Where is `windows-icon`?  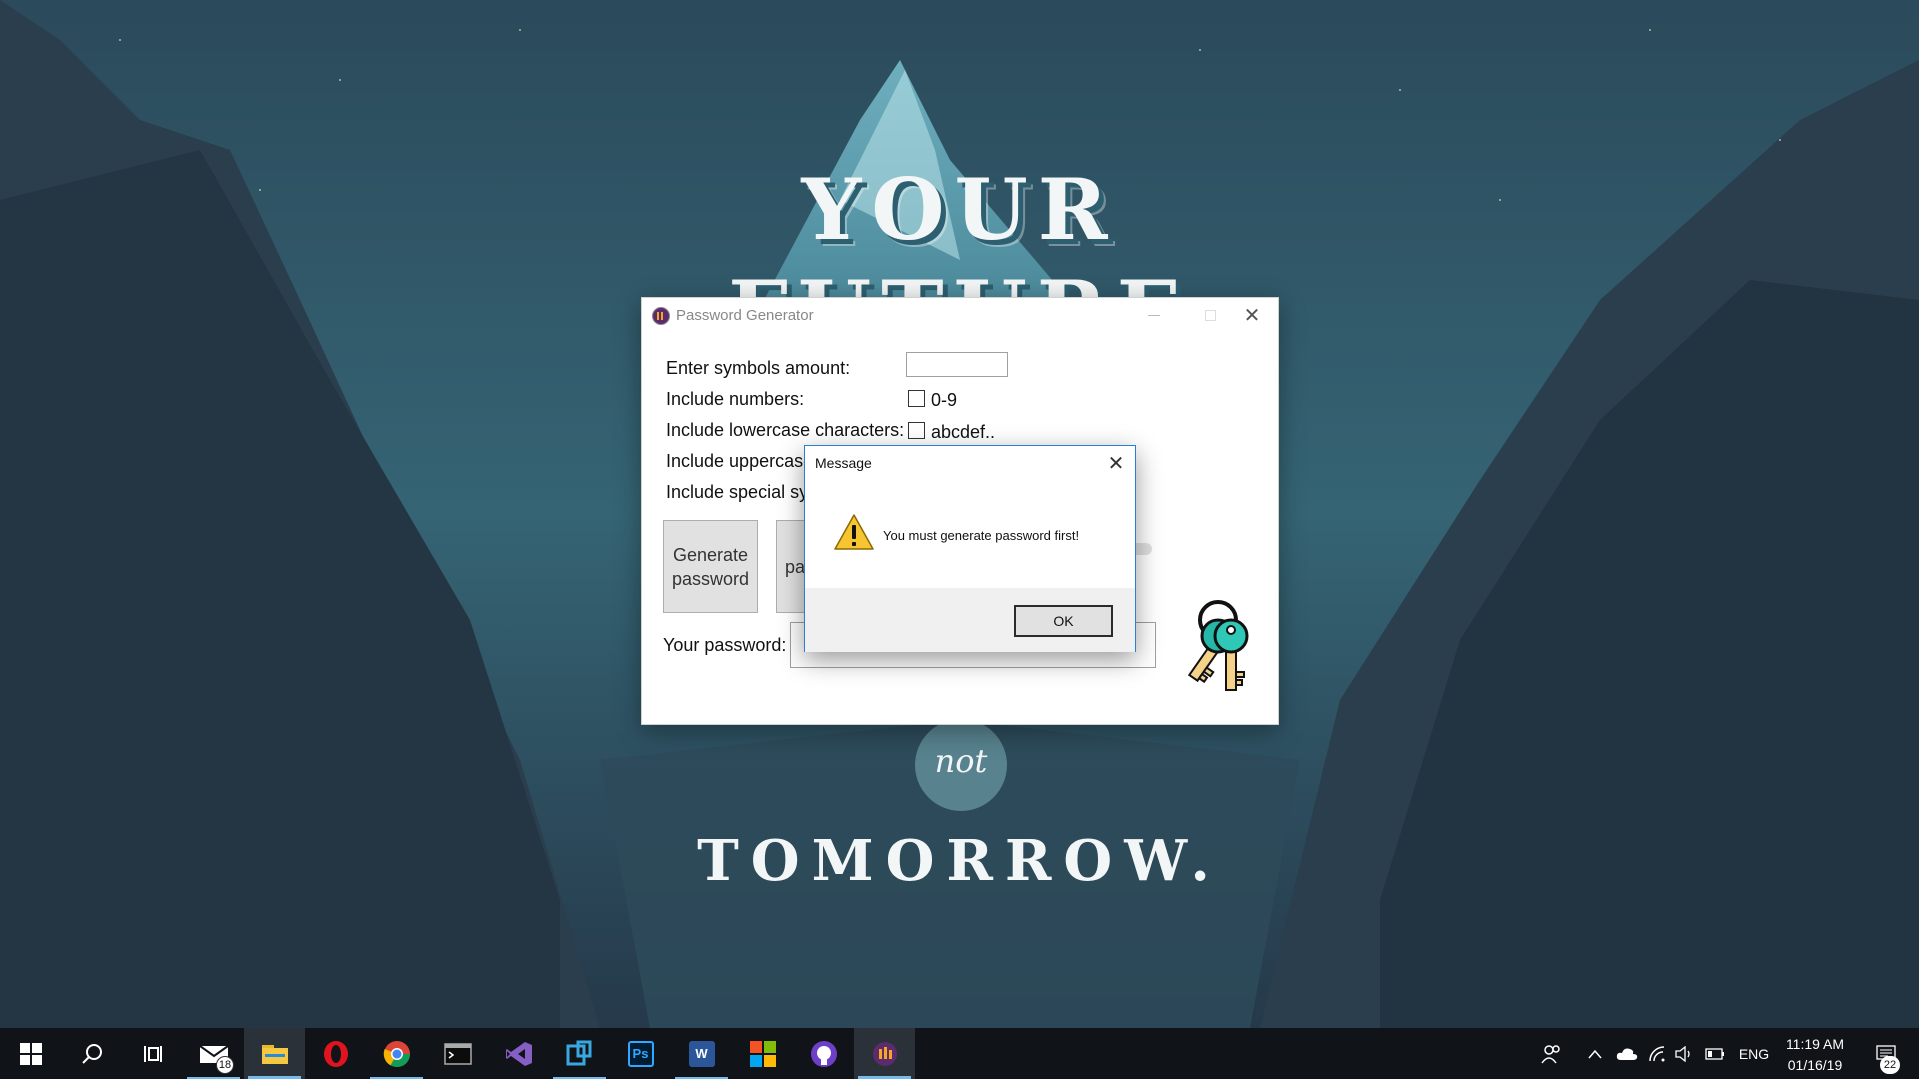
windows-icon is located at coordinates (30, 1053).